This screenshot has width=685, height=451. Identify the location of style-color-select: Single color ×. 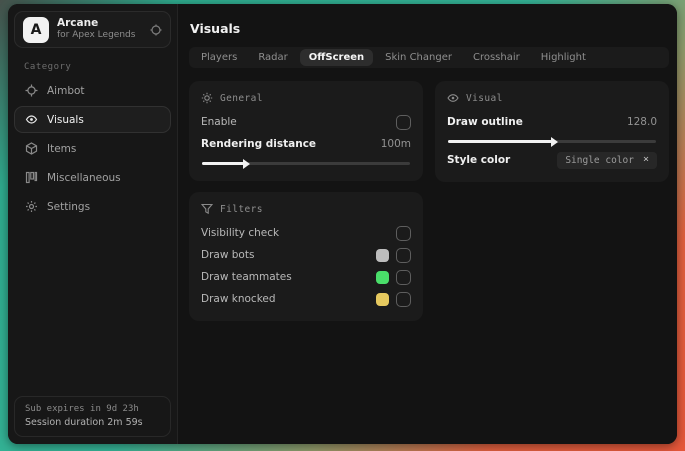
(607, 160).